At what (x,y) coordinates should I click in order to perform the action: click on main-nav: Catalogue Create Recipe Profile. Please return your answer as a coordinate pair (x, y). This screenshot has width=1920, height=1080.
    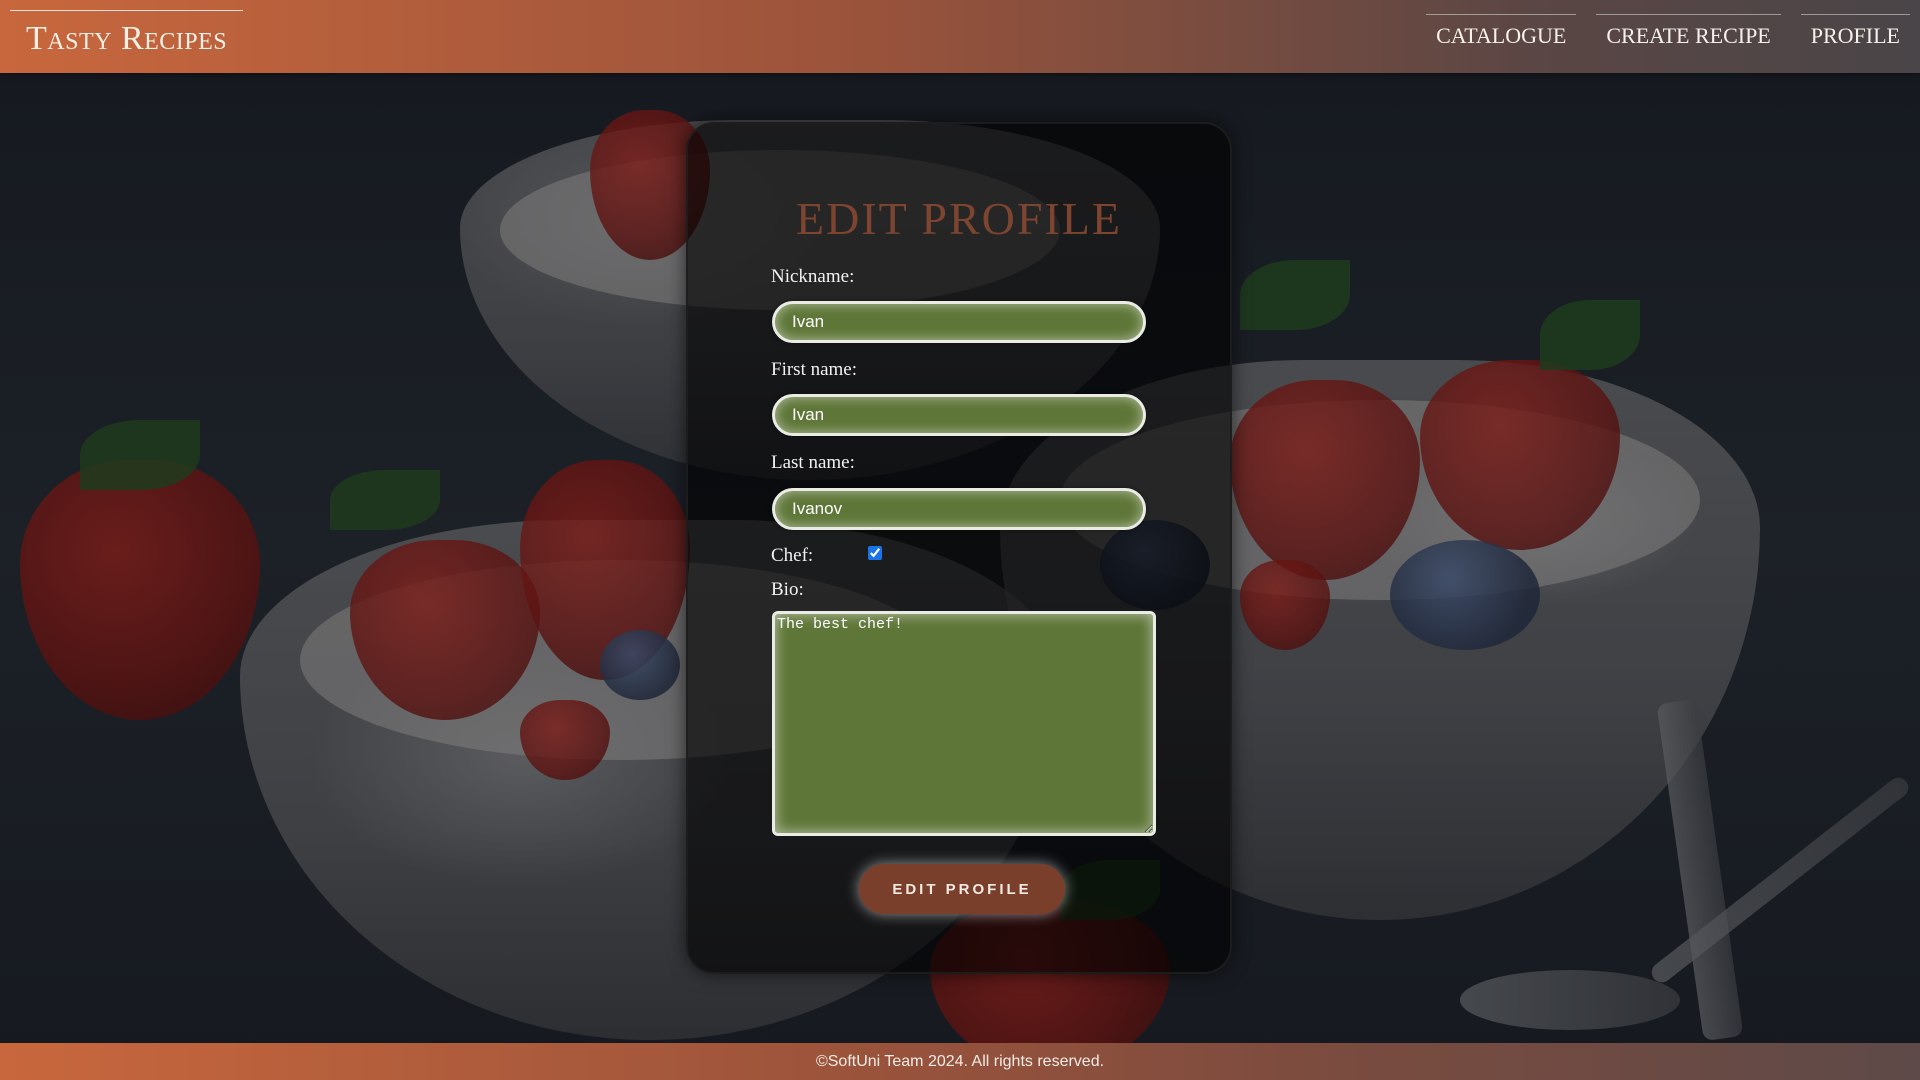
    Looking at the image, I should click on (1673, 32).